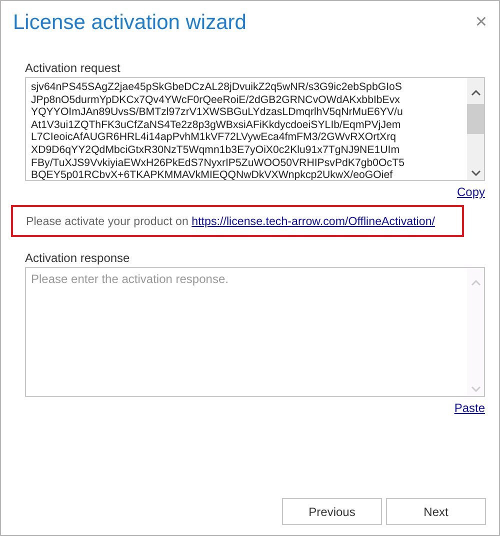  I want to click on scroll-down-icon, so click(475, 173).